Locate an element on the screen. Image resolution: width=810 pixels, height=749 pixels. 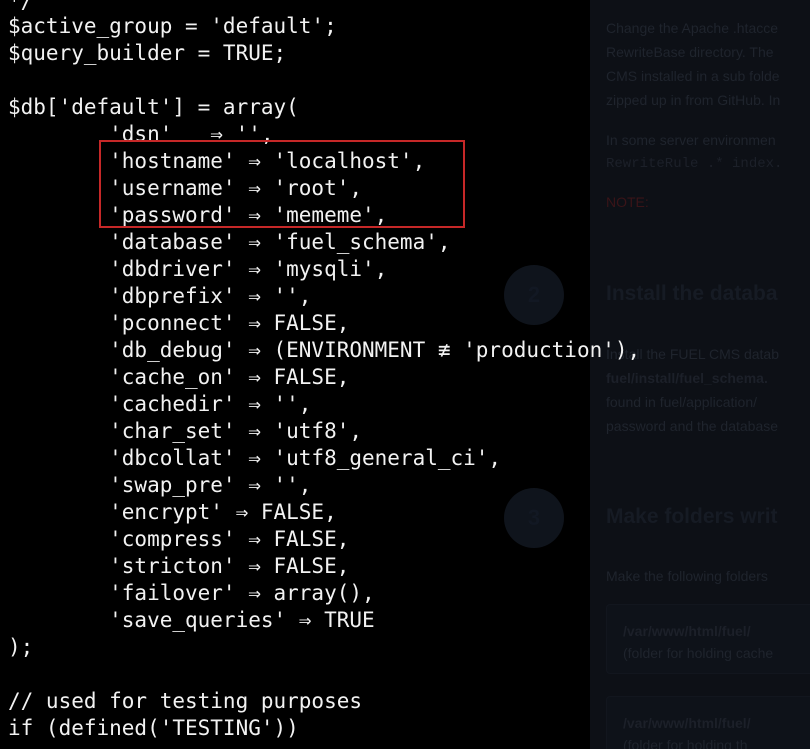
code-line: 'cachedir' ⇒ '', is located at coordinates (160, 404).